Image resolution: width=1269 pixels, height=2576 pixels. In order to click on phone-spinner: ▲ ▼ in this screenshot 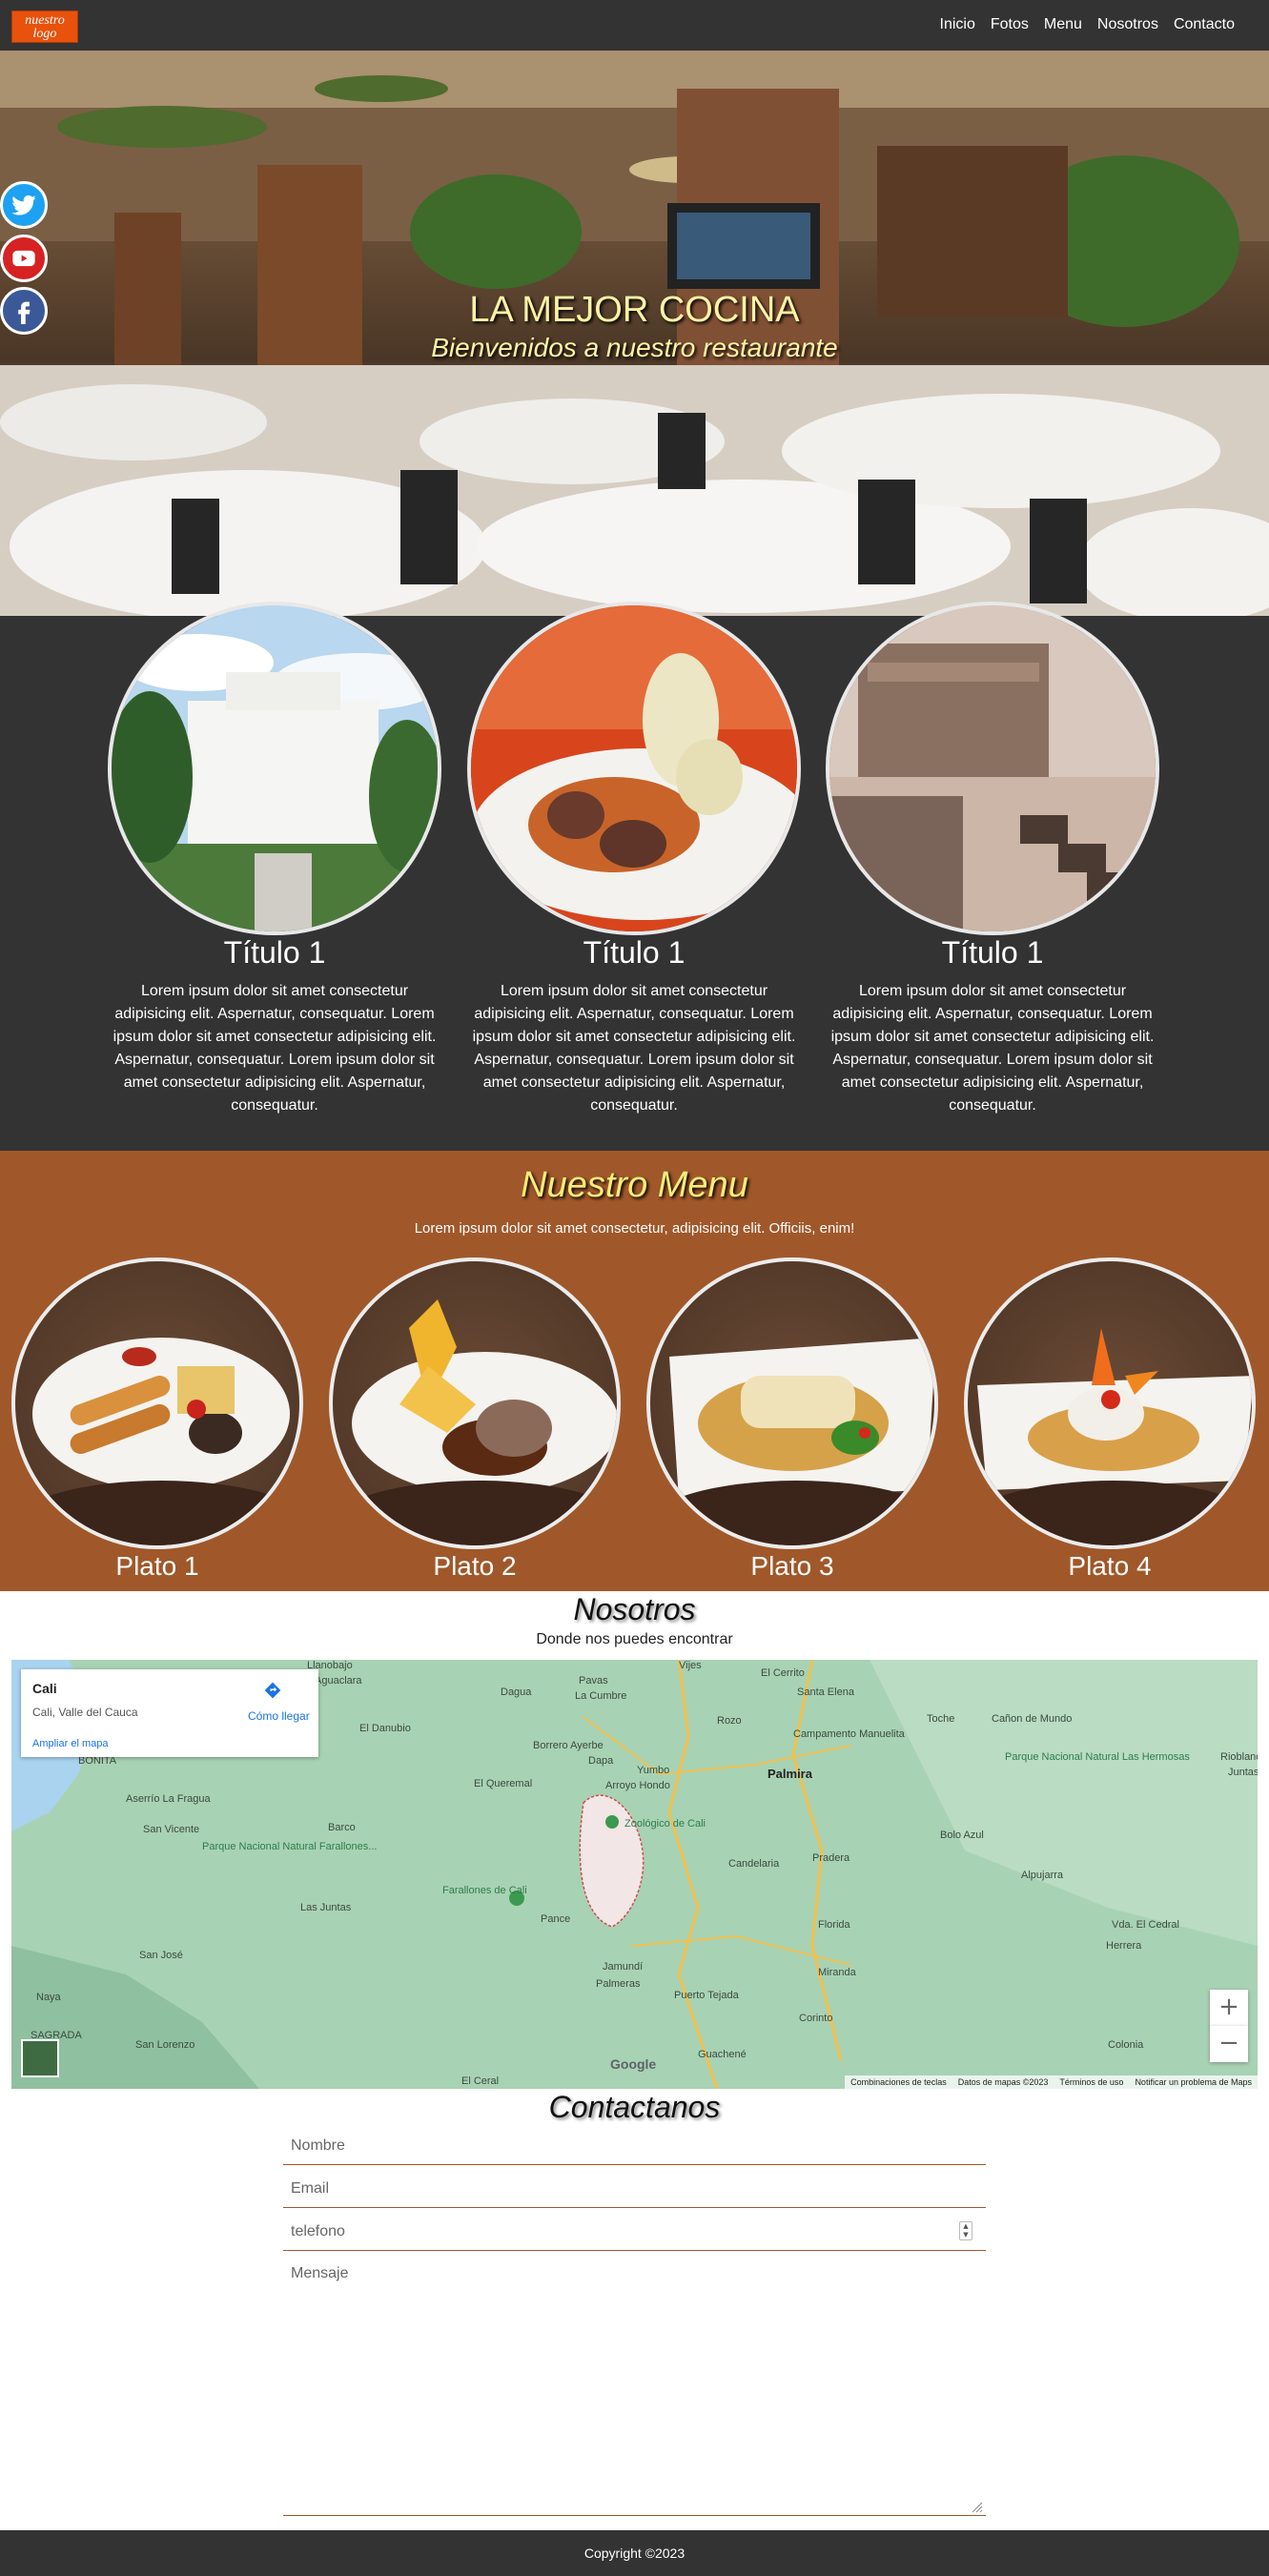, I will do `click(965, 2230)`.